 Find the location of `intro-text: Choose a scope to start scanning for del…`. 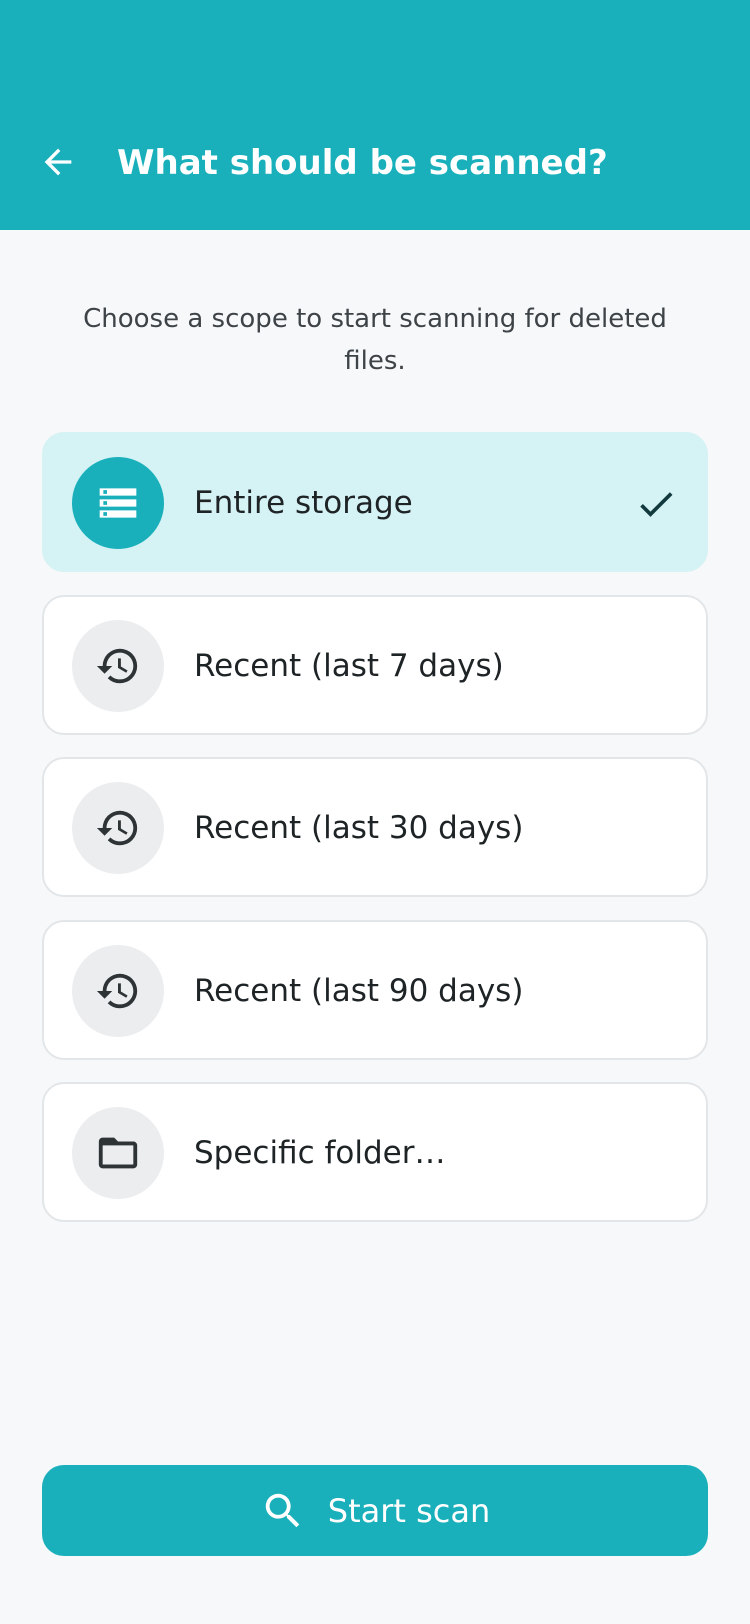

intro-text: Choose a scope to start scanning for del… is located at coordinates (375, 340).